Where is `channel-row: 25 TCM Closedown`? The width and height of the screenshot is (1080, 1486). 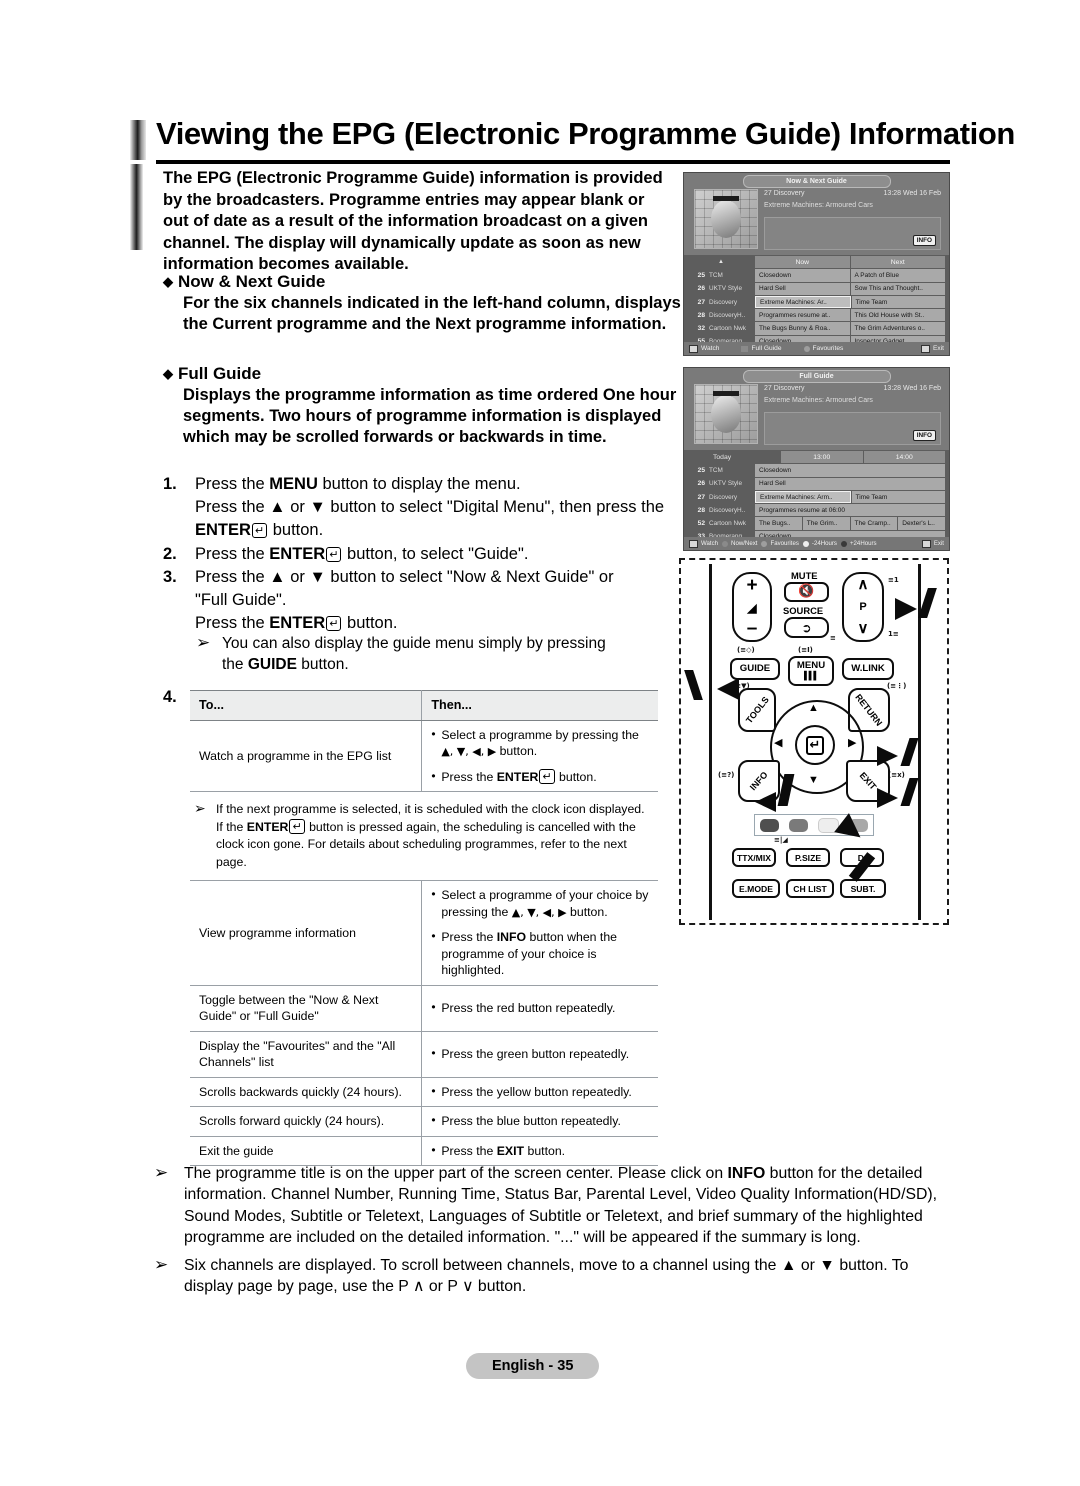
channel-row: 25 TCM Closedown is located at coordinates (816, 470).